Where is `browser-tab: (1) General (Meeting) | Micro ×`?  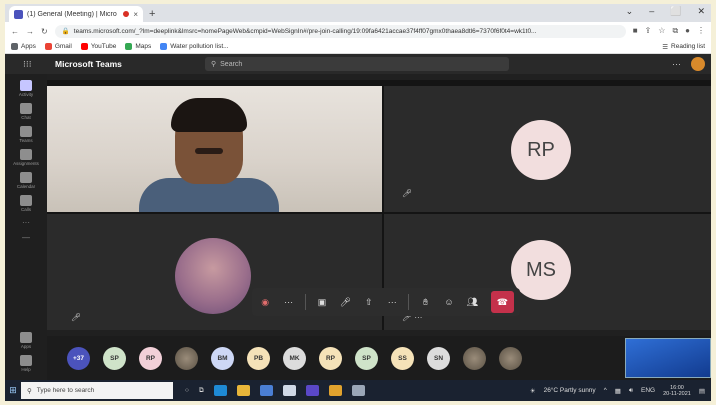
browser-tab: (1) General (Meeting) | Micro × is located at coordinates (76, 14).